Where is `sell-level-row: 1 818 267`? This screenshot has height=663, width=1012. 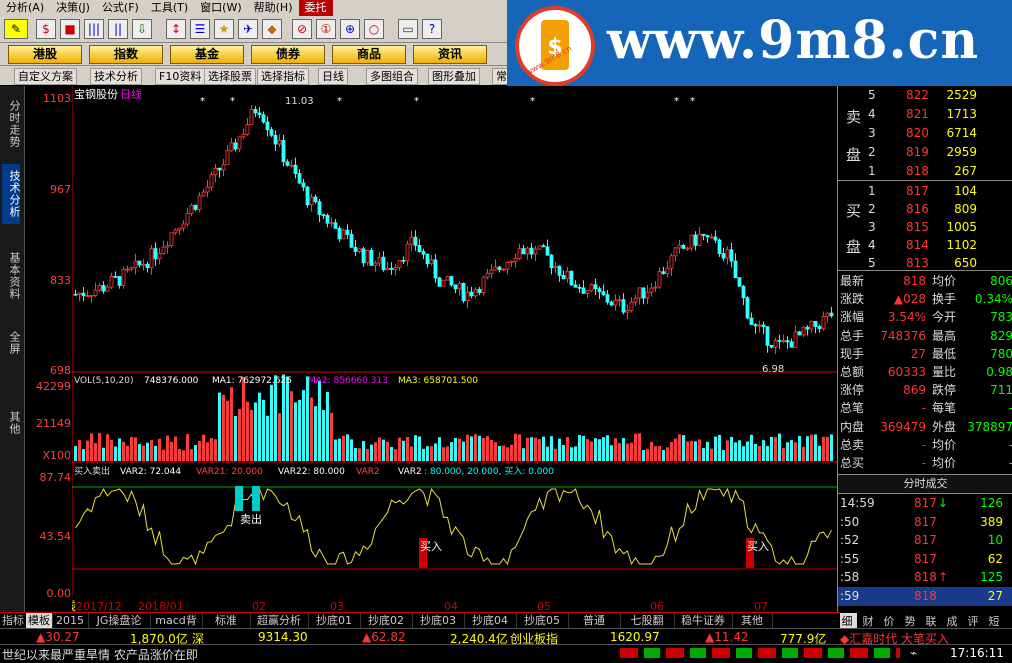
sell-level-row: 1 818 267 is located at coordinates (925, 171).